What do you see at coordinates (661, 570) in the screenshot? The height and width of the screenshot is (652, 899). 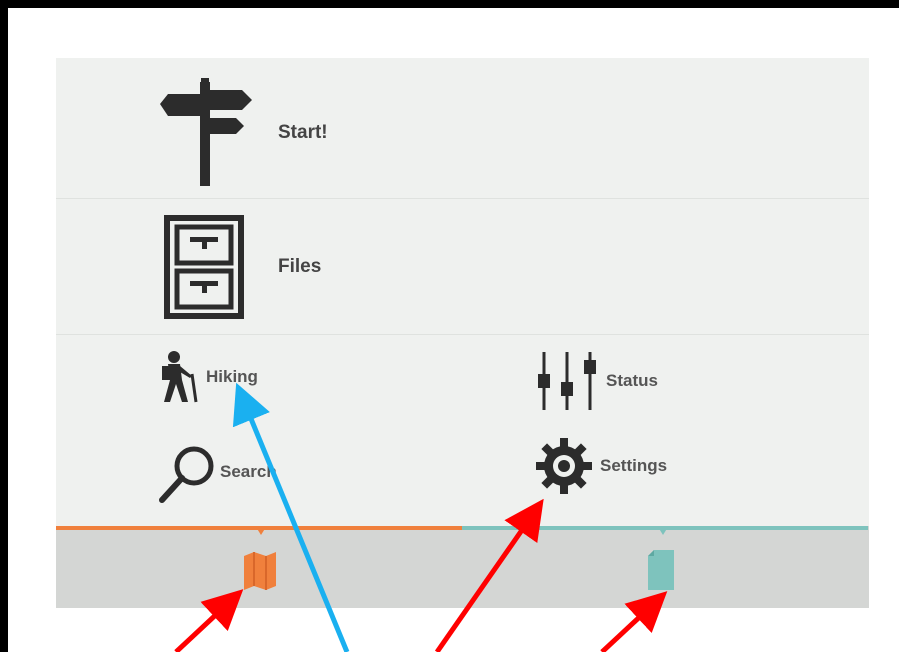 I see `document-icon` at bounding box center [661, 570].